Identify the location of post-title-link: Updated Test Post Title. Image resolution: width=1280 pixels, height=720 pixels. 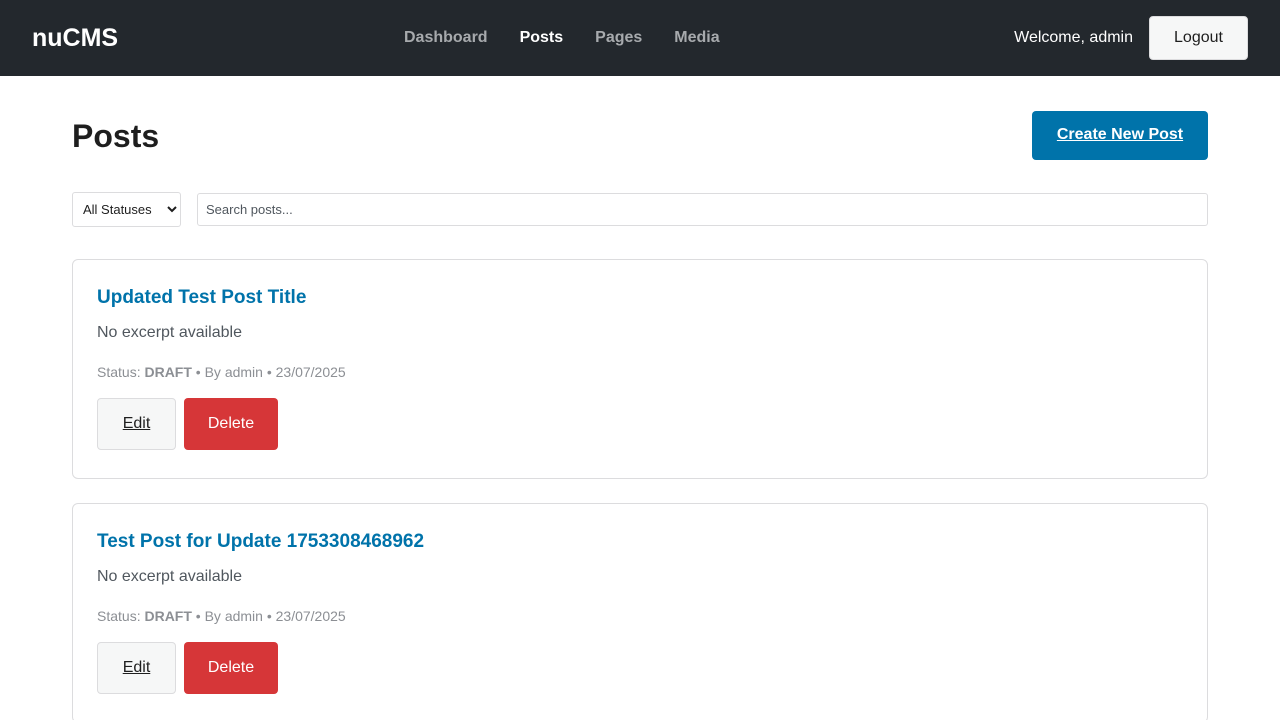
(640, 298).